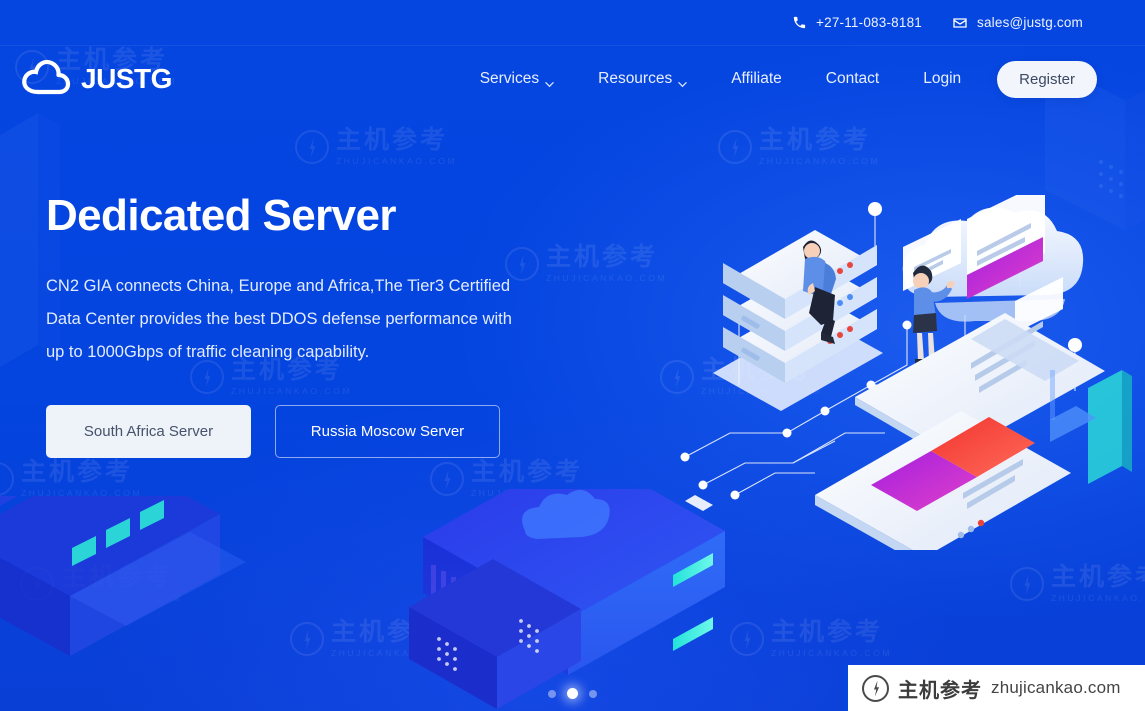 This screenshot has width=1145, height=711. What do you see at coordinates (387, 432) in the screenshot?
I see `russia-moscow-server-button: Russia Moscow Server` at bounding box center [387, 432].